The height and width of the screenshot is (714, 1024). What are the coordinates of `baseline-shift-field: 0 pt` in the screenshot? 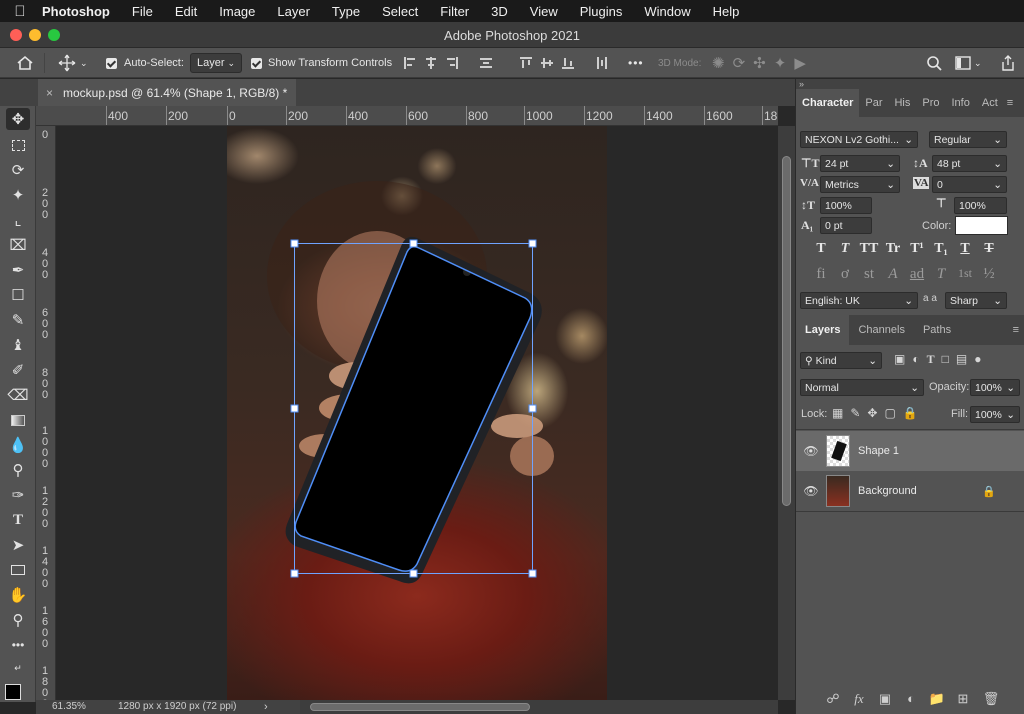 It's located at (846, 225).